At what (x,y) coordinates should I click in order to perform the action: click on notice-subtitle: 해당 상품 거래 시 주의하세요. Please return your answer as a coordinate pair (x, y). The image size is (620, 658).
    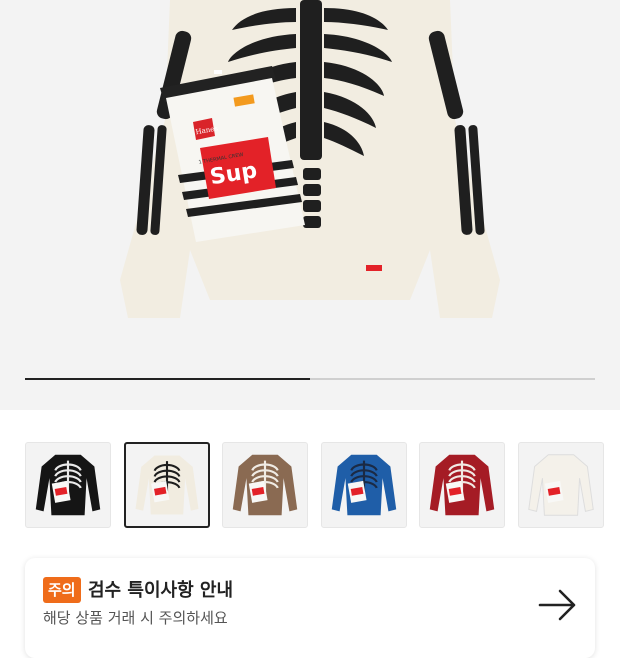
    Looking at the image, I should click on (135, 618).